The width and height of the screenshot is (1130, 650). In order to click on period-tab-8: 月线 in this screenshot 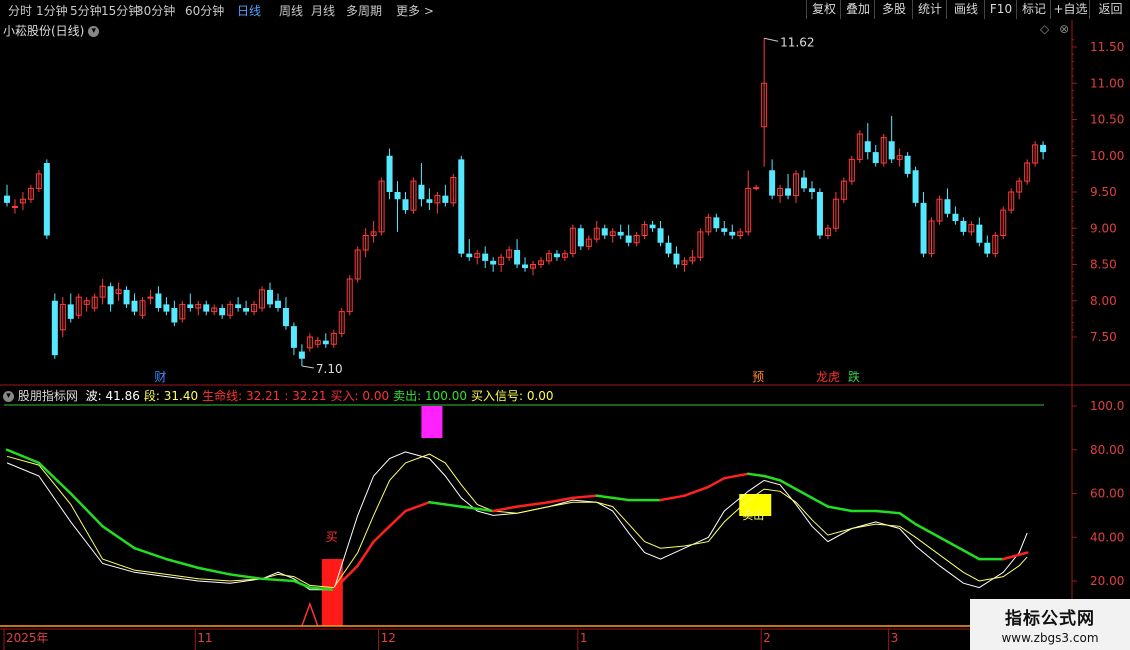, I will do `click(323, 10)`.